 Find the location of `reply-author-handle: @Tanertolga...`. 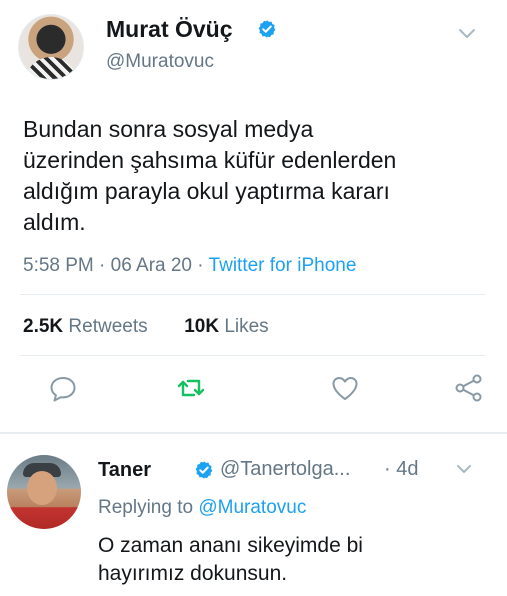

reply-author-handle: @Tanertolga... is located at coordinates (285, 469).